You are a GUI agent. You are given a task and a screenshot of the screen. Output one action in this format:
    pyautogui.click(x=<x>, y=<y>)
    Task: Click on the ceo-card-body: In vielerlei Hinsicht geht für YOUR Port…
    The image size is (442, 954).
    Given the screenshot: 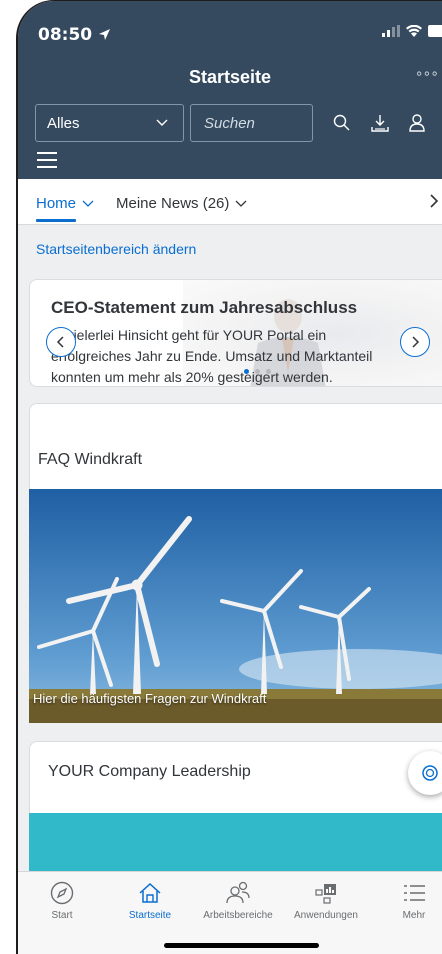 What is the action you would take?
    pyautogui.click(x=212, y=356)
    